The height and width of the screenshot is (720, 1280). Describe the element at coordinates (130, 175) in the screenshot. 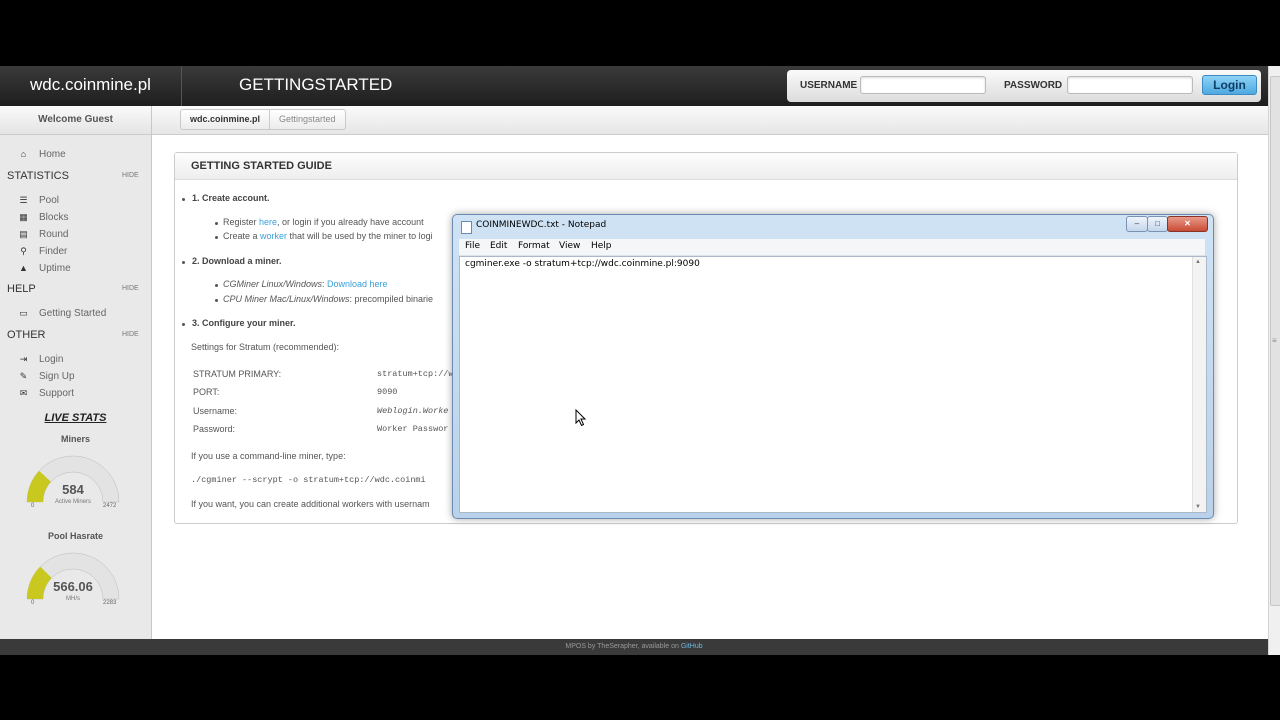

I see `statistics-hide-toggle: HIDE` at that location.